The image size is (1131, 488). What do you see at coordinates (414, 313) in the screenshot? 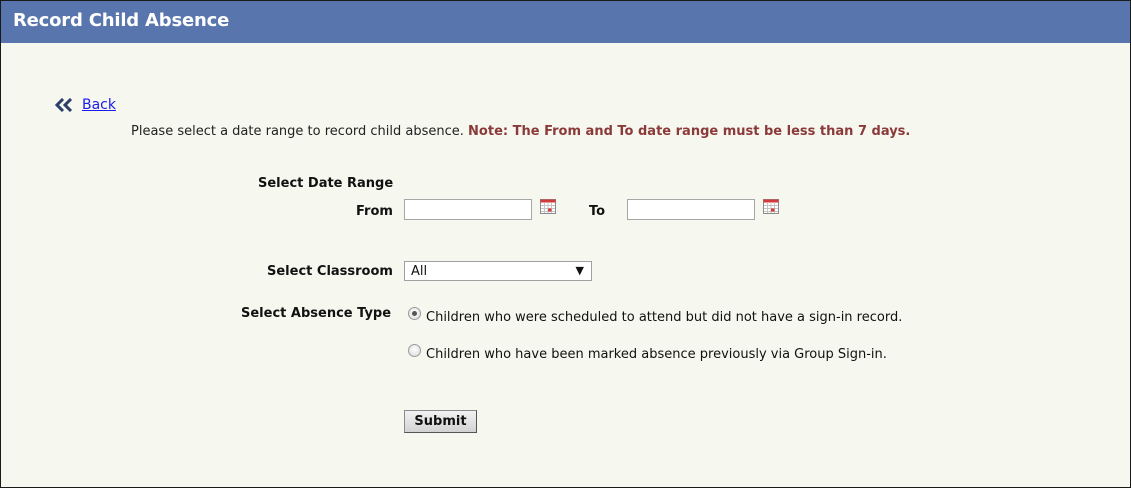
I see `absence-type-radio-scheduled` at bounding box center [414, 313].